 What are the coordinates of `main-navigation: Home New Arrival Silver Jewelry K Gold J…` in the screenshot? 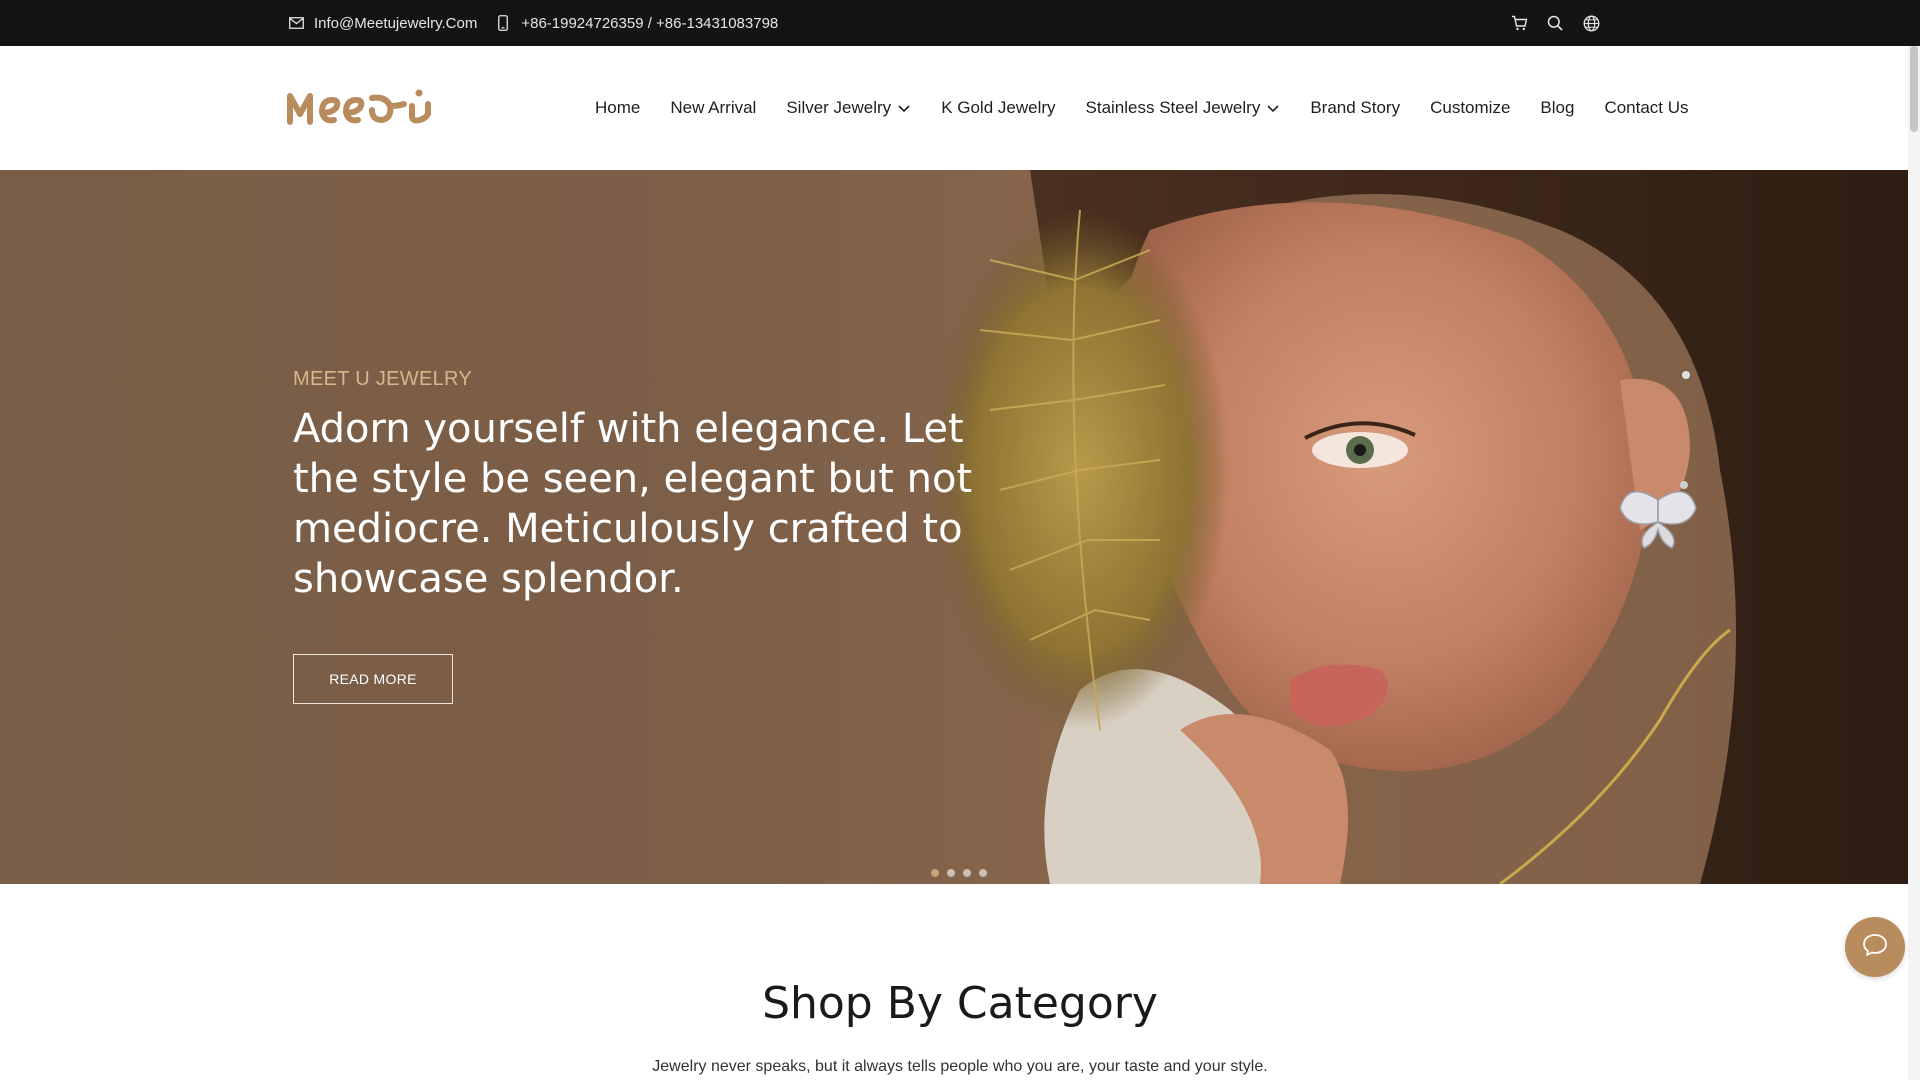 It's located at (1142, 108).